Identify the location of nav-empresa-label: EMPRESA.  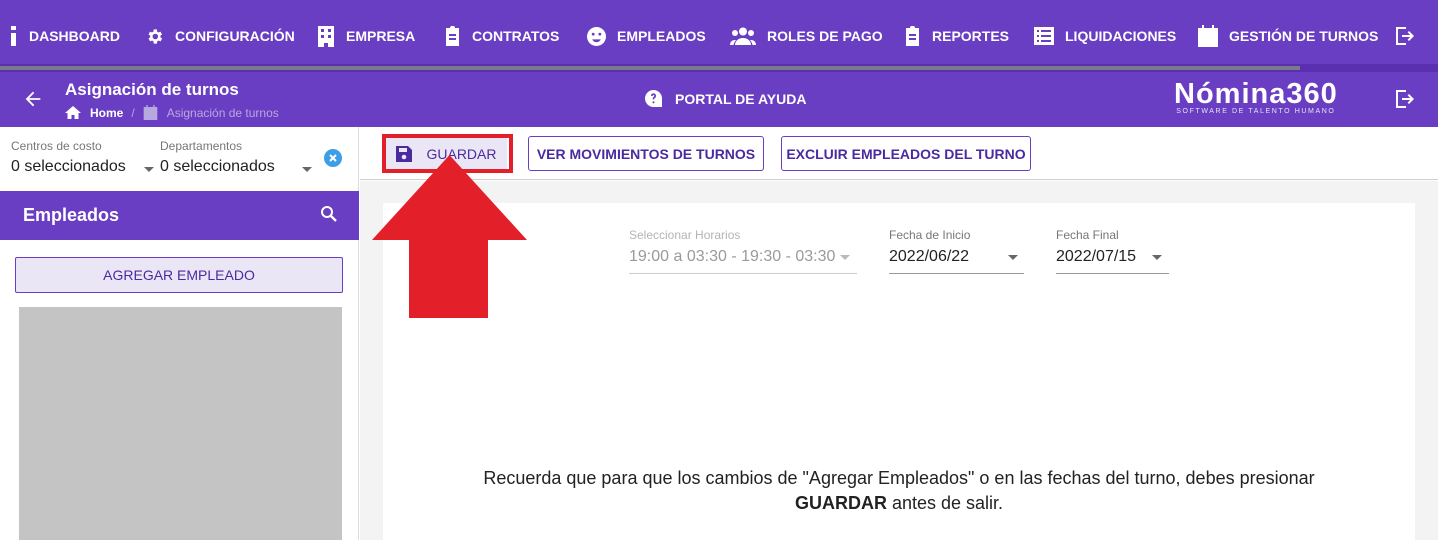
(381, 36).